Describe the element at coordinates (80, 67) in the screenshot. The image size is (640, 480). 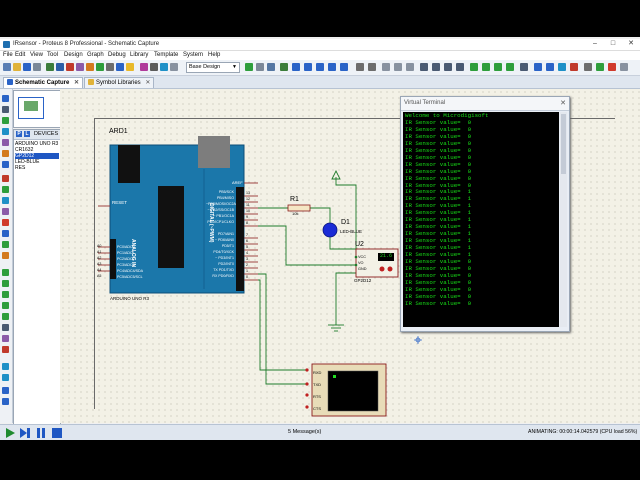
I see `3d-view-icon` at that location.